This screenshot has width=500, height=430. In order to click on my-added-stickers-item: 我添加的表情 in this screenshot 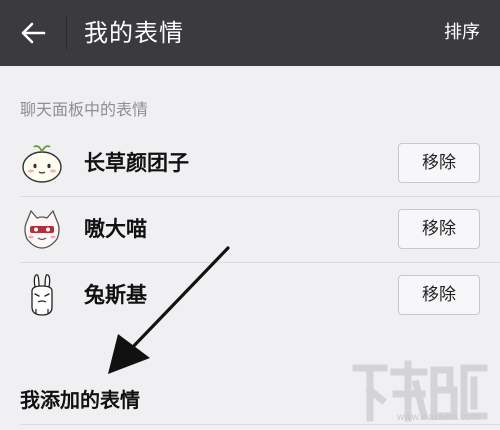, I will do `click(80, 398)`.